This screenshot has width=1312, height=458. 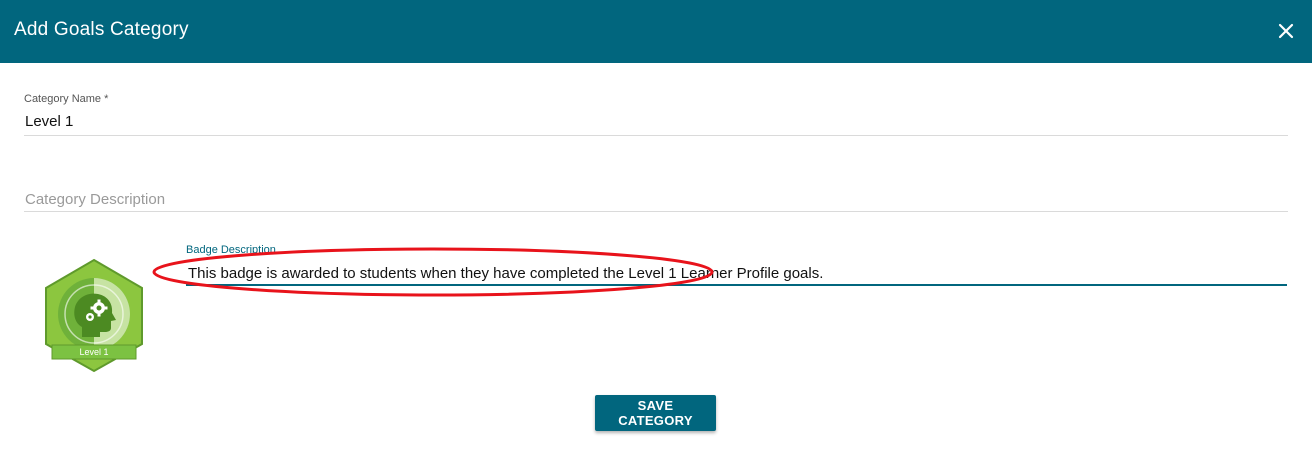 What do you see at coordinates (656, 211) in the screenshot?
I see `category-description-underline` at bounding box center [656, 211].